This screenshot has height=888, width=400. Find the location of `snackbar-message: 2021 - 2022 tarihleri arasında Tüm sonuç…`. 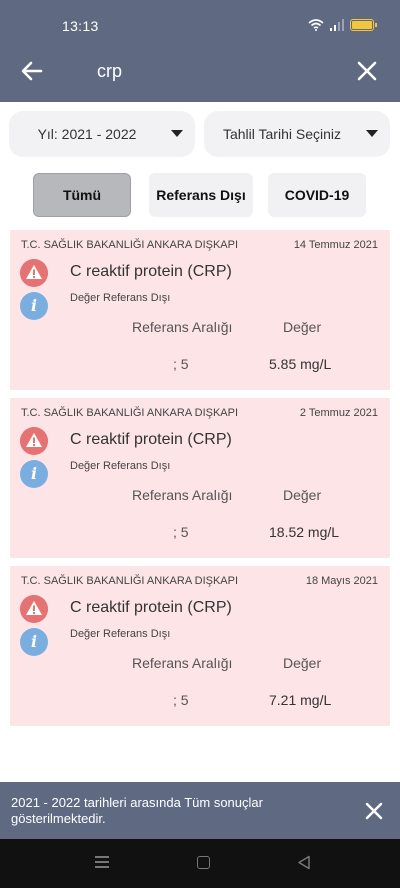

snackbar-message: 2021 - 2022 tarihleri arasında Tüm sonuç… is located at coordinates (137, 810).